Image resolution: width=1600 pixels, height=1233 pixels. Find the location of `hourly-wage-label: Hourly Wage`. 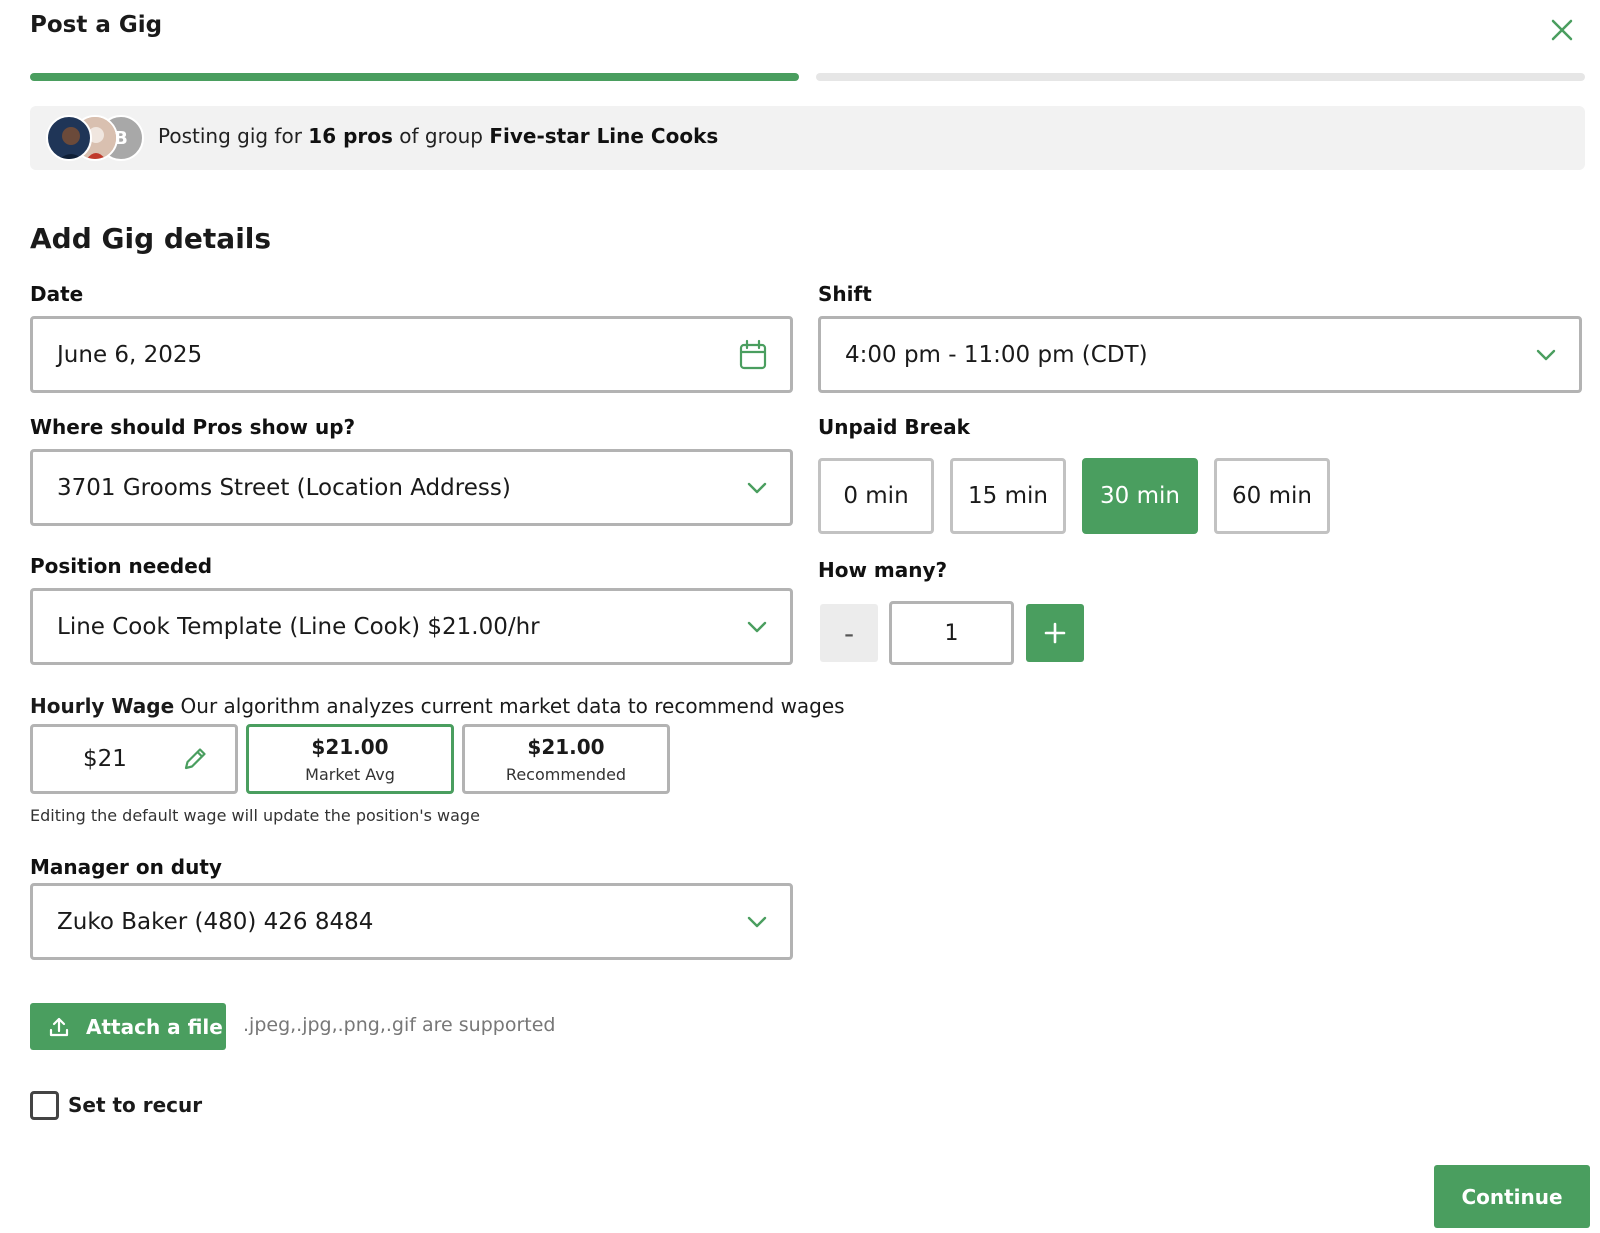

hourly-wage-label: Hourly Wage is located at coordinates (102, 706).